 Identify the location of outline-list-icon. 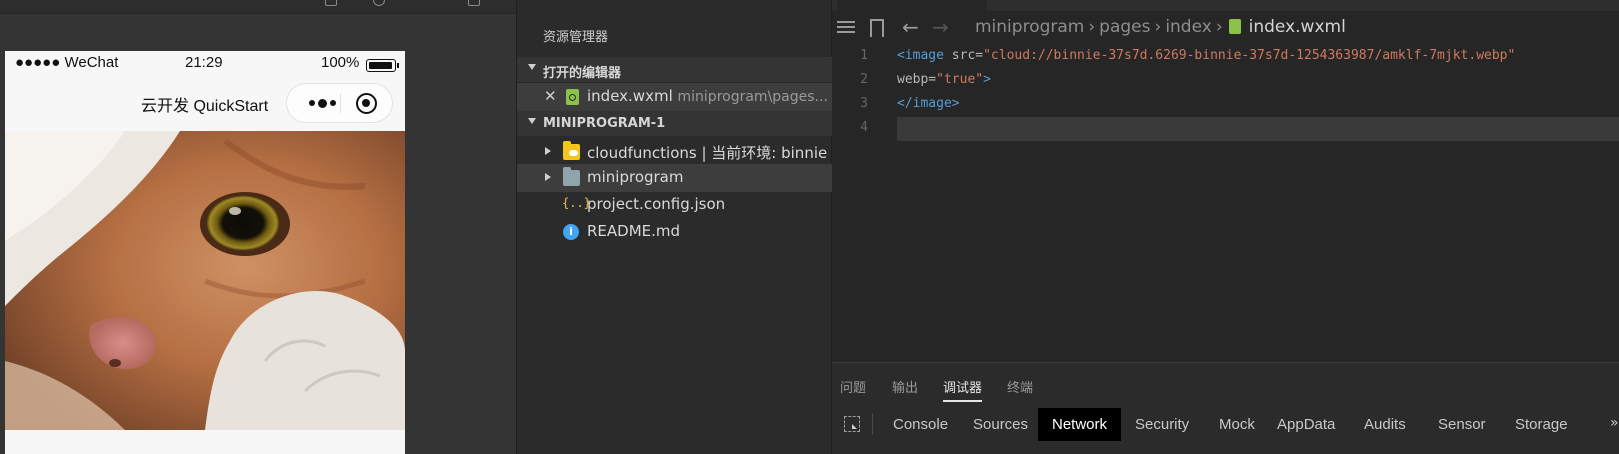
(846, 28).